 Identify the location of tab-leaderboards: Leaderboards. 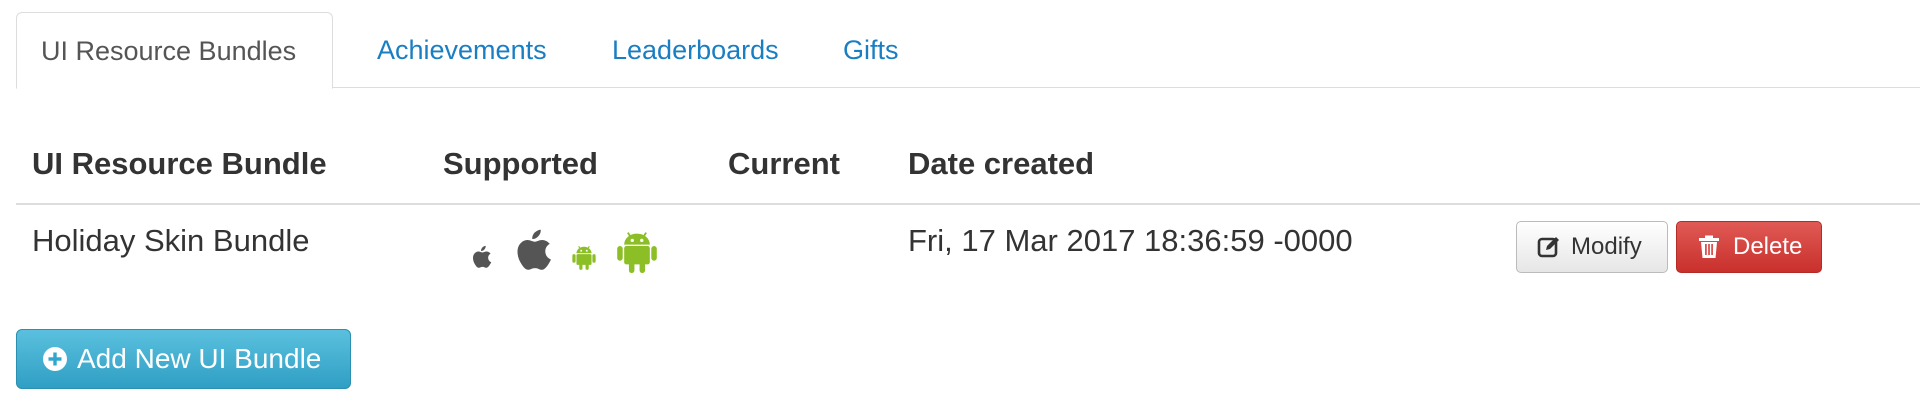
(695, 50).